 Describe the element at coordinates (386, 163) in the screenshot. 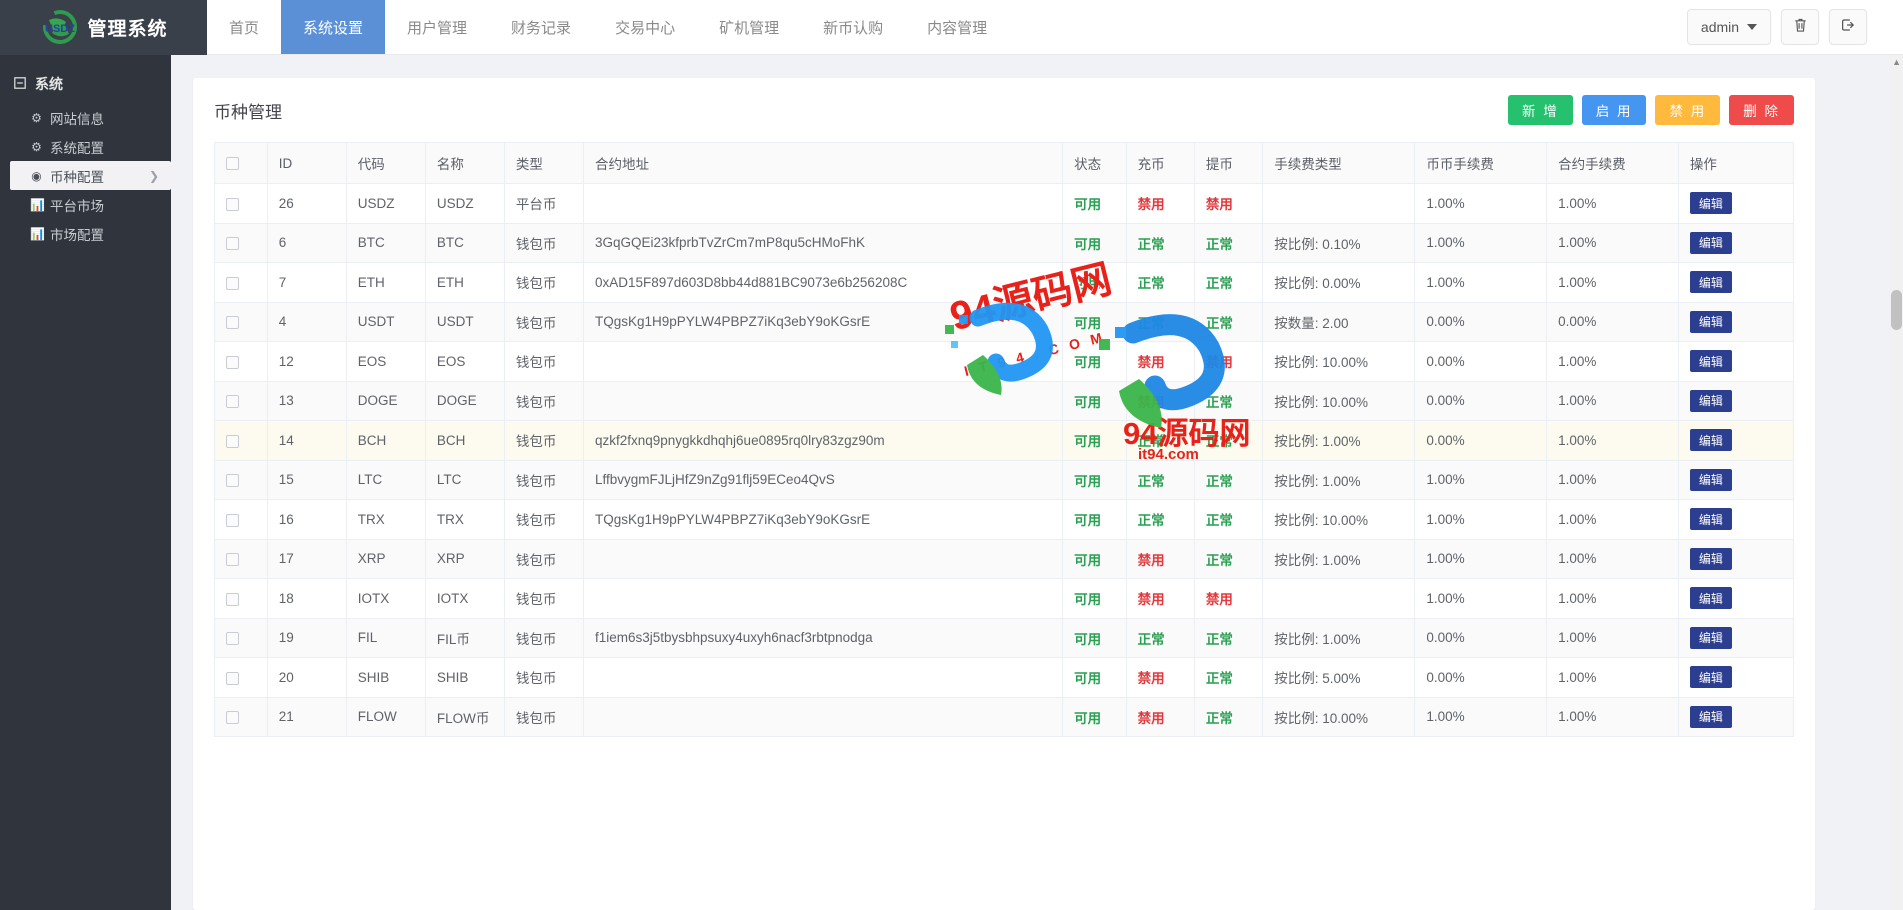

I see `col-header-code: 代码` at that location.